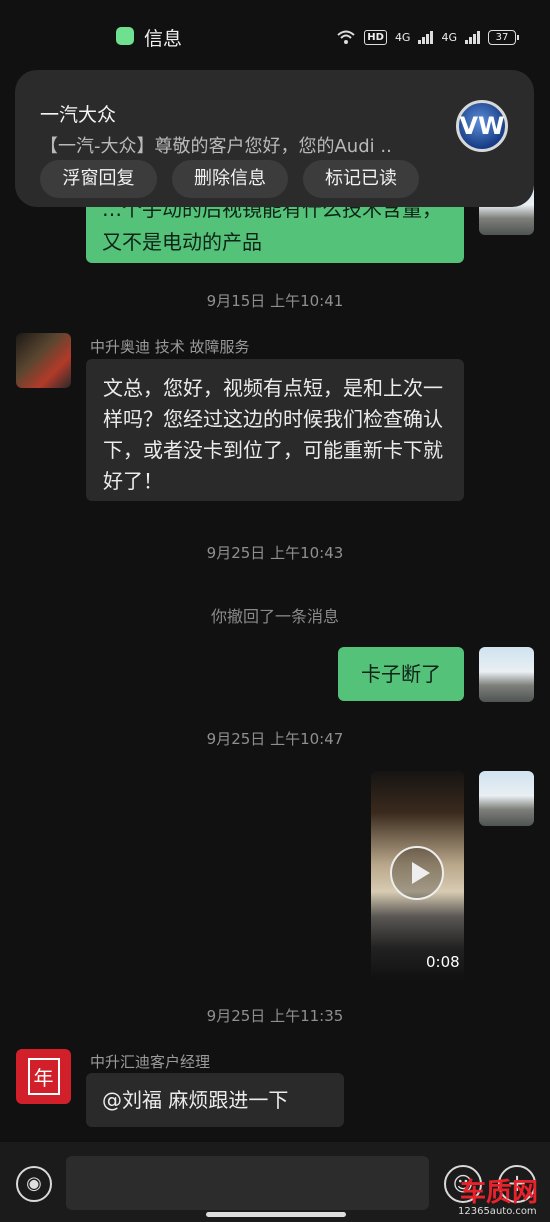 This screenshot has height=1222, width=550. I want to click on status-icons: HD 4G 4G 37, so click(427, 37).